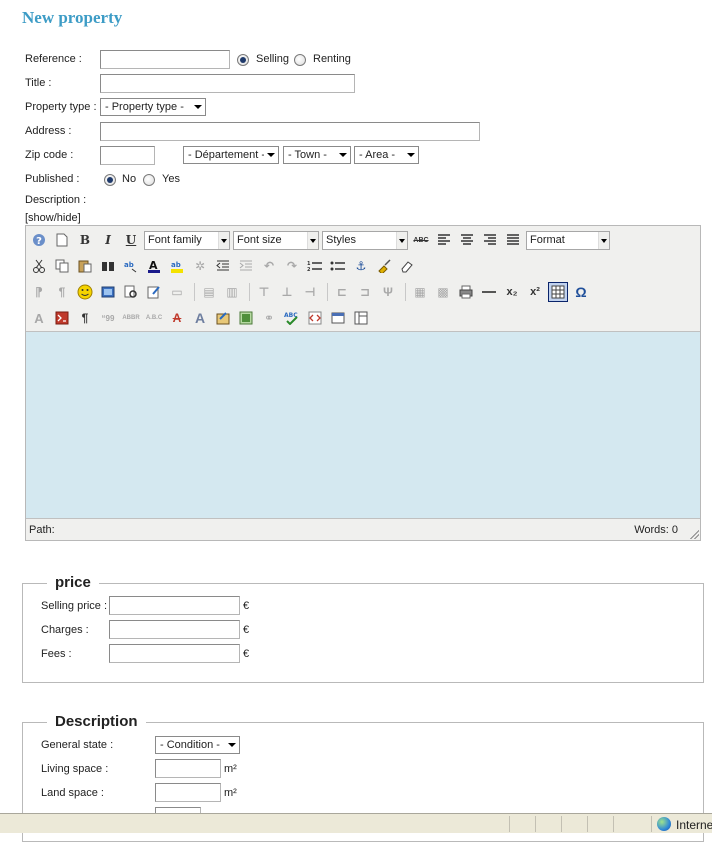 Image resolution: width=712 pixels, height=842 pixels. Describe the element at coordinates (62, 292) in the screenshot. I see `rtl-icon: ¶` at that location.